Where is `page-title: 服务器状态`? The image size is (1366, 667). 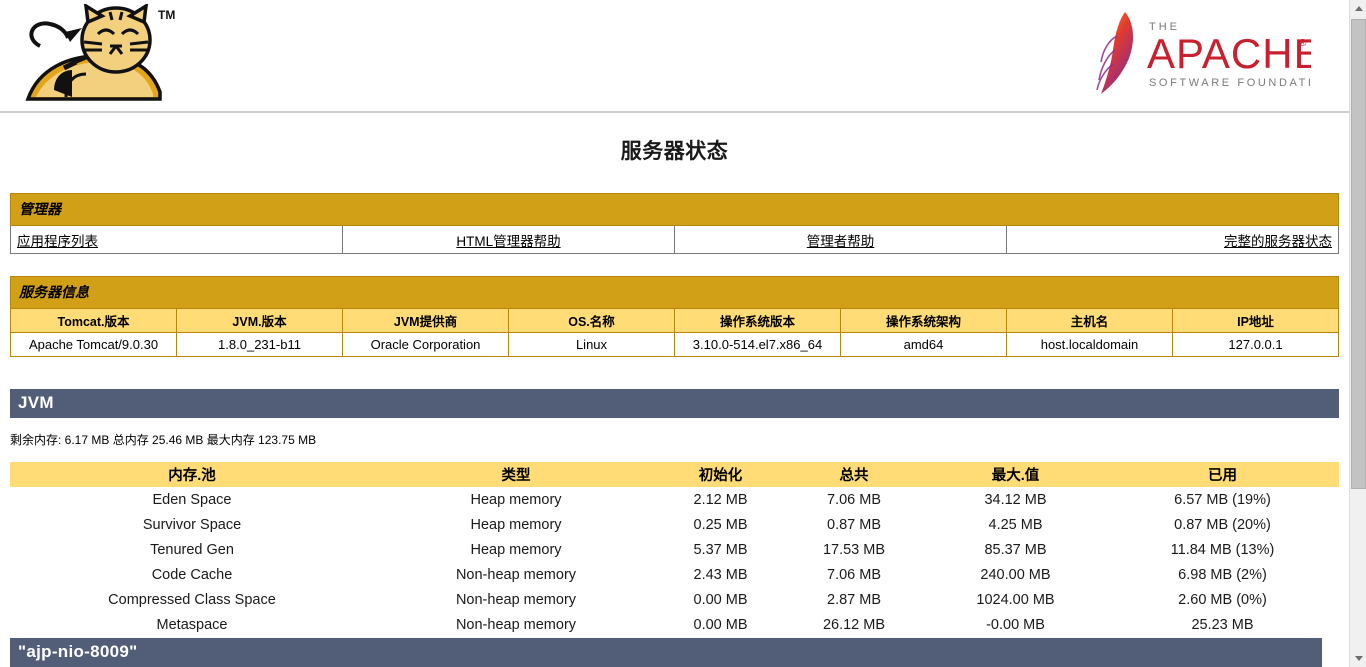 page-title: 服务器状态 is located at coordinates (674, 151).